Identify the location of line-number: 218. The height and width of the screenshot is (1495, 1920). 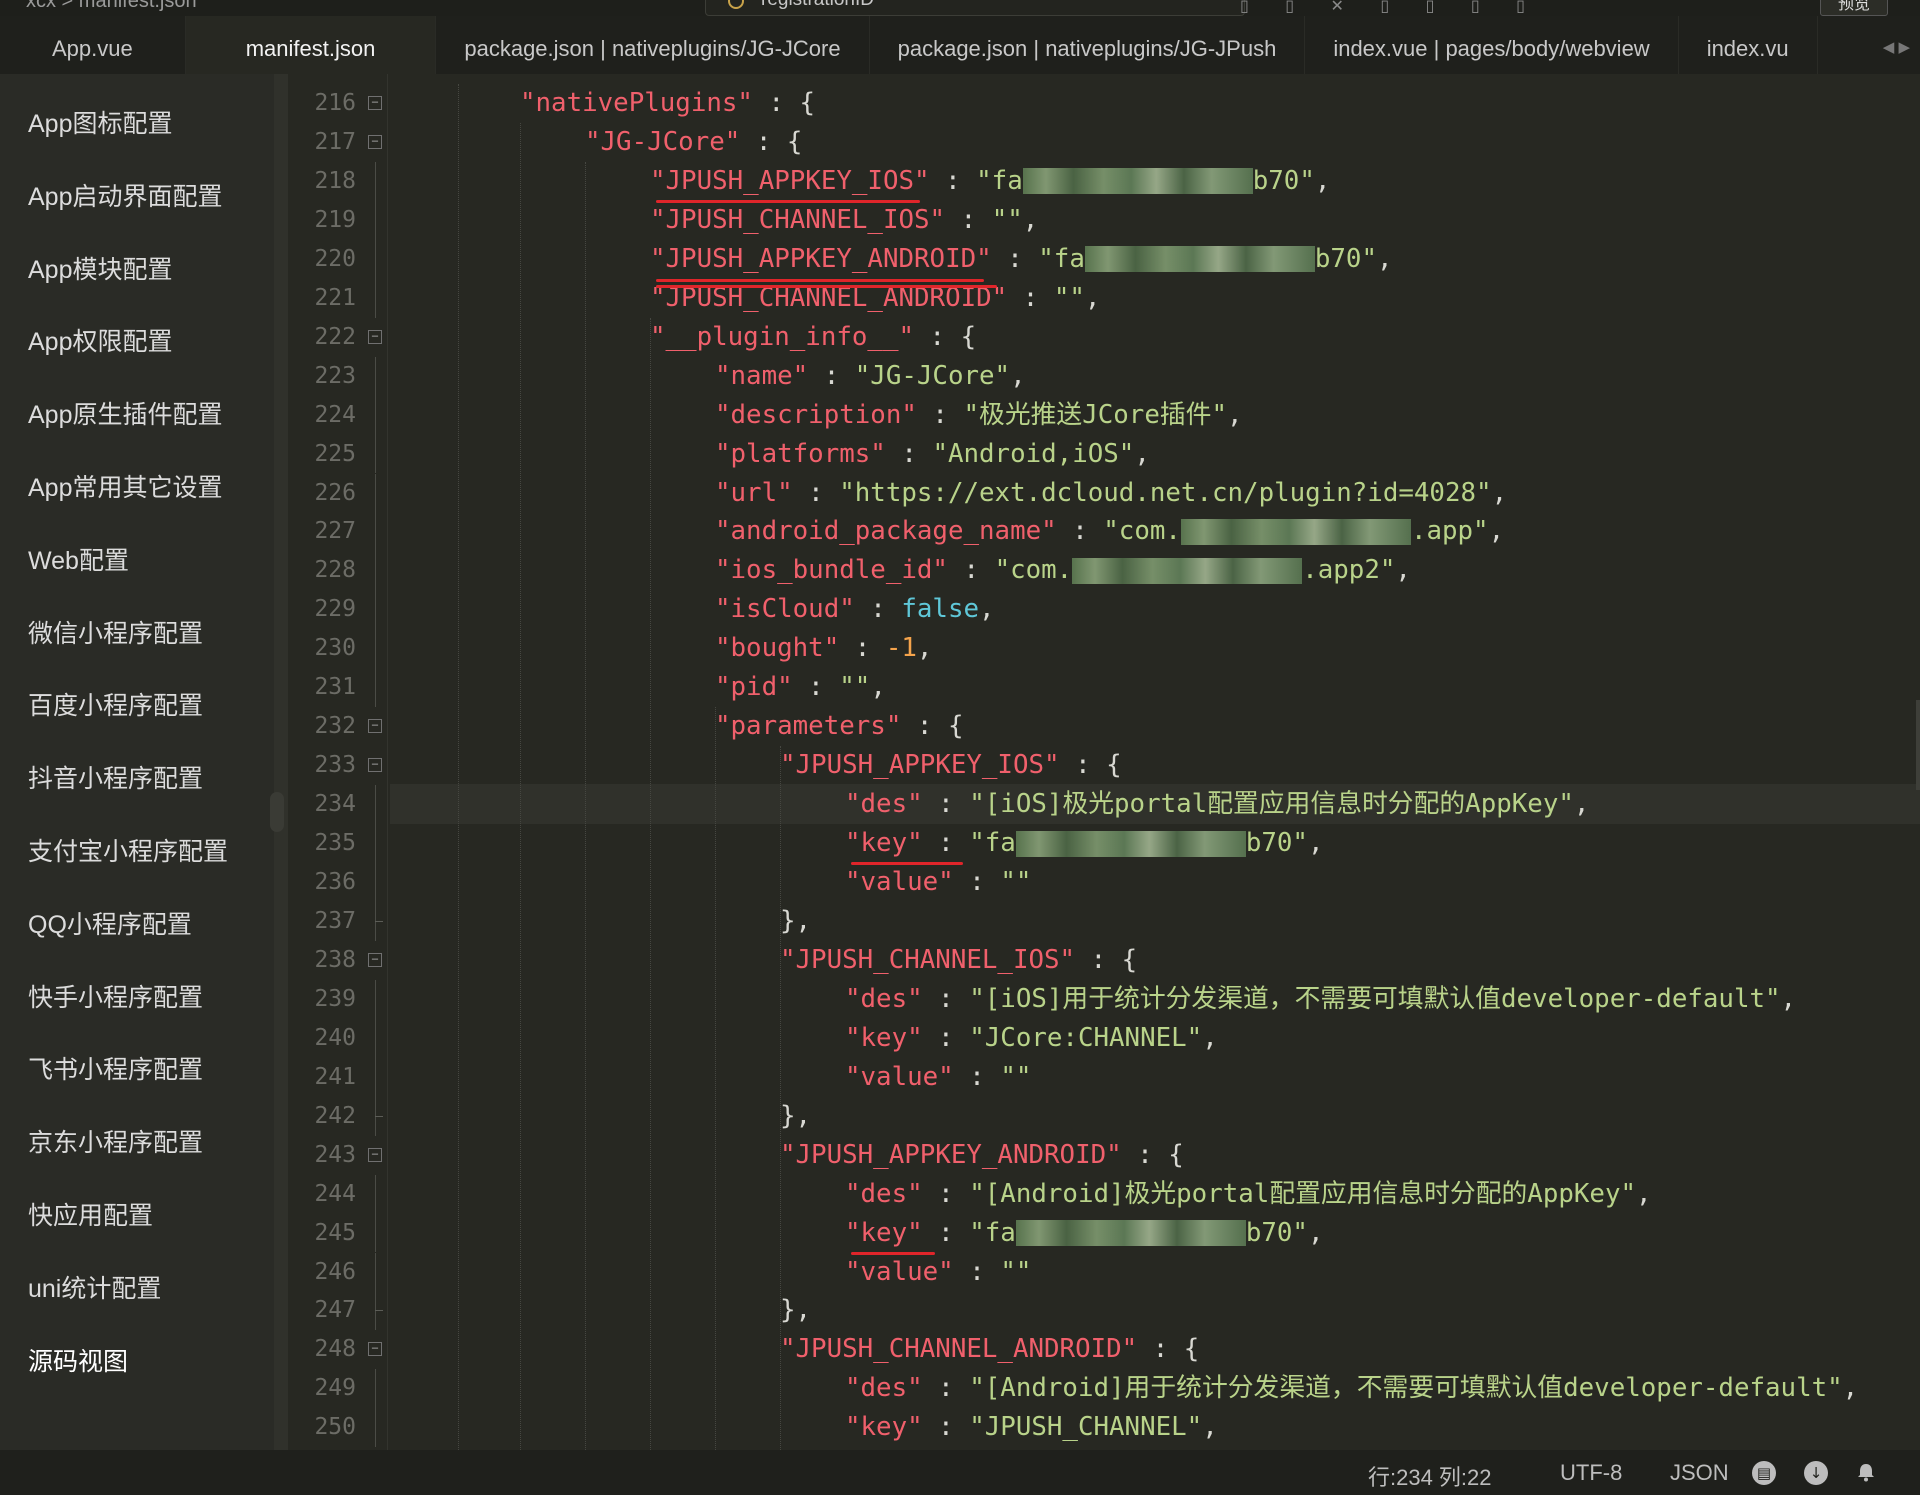
(335, 180).